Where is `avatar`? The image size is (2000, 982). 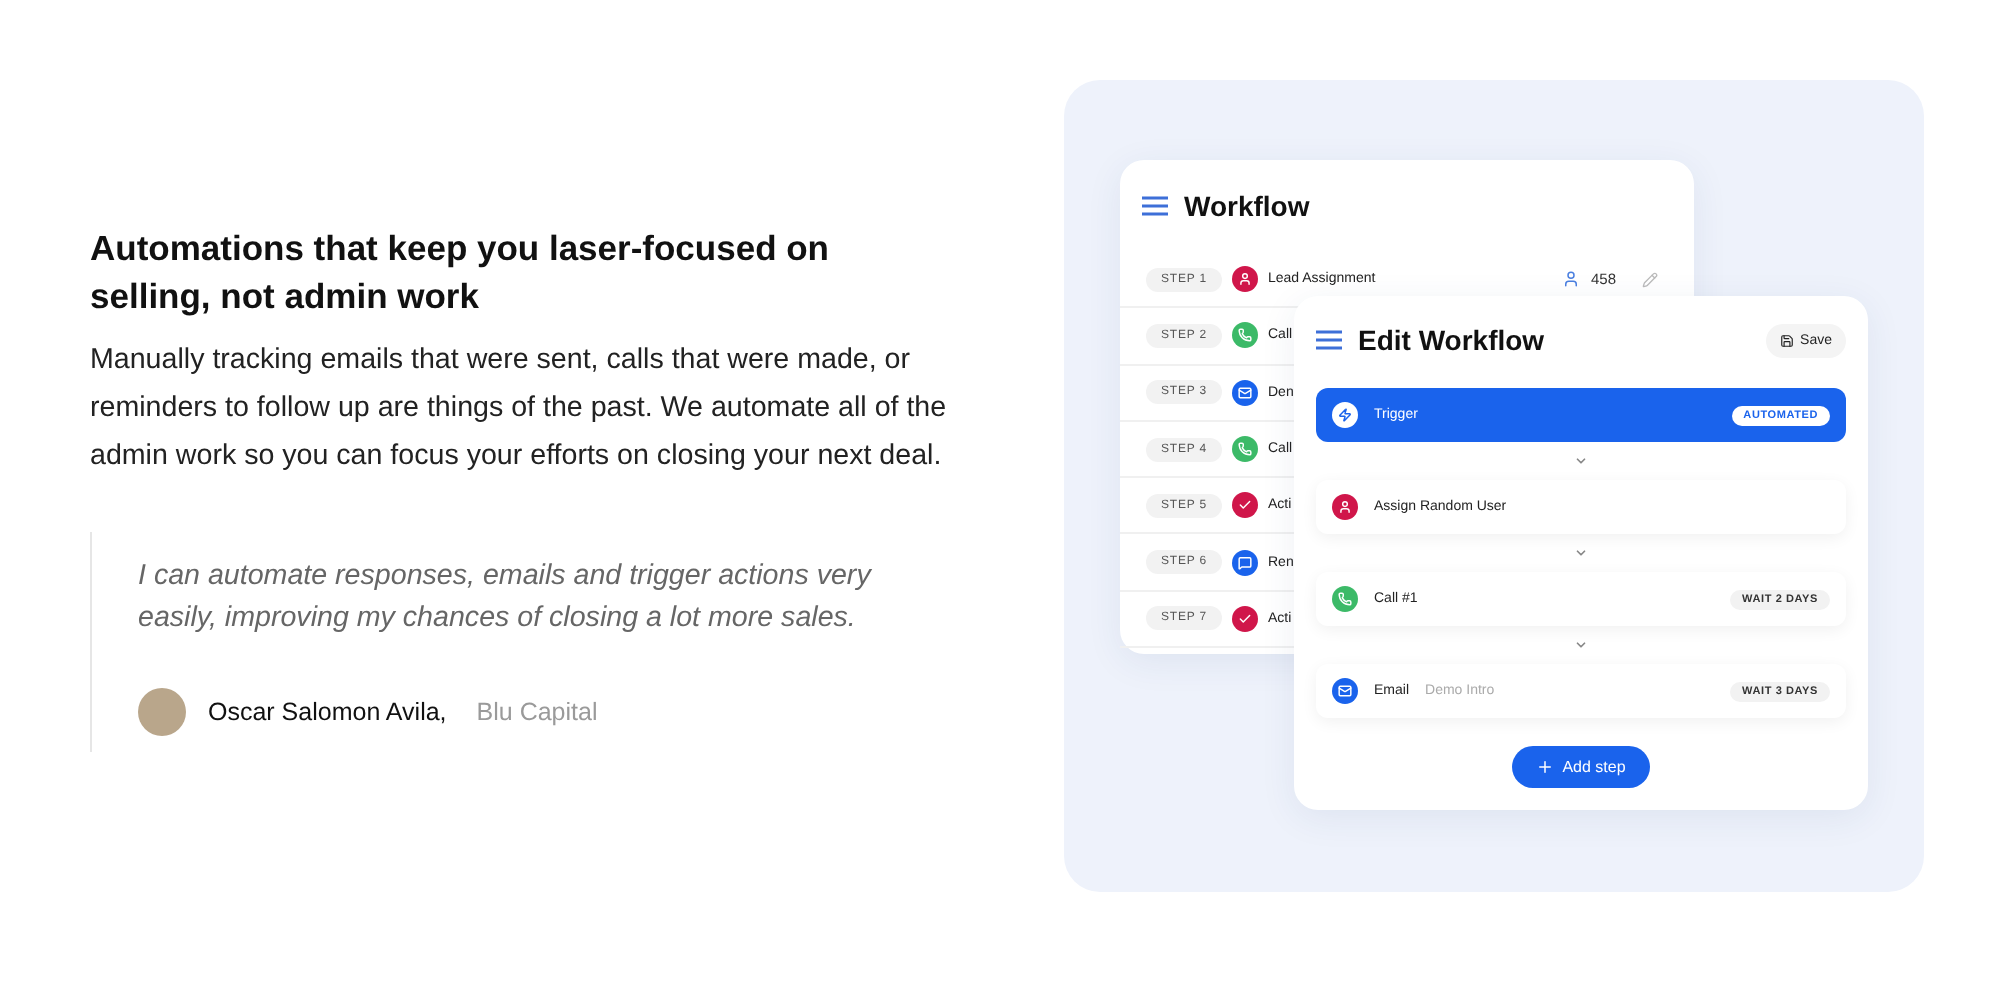
avatar is located at coordinates (162, 712).